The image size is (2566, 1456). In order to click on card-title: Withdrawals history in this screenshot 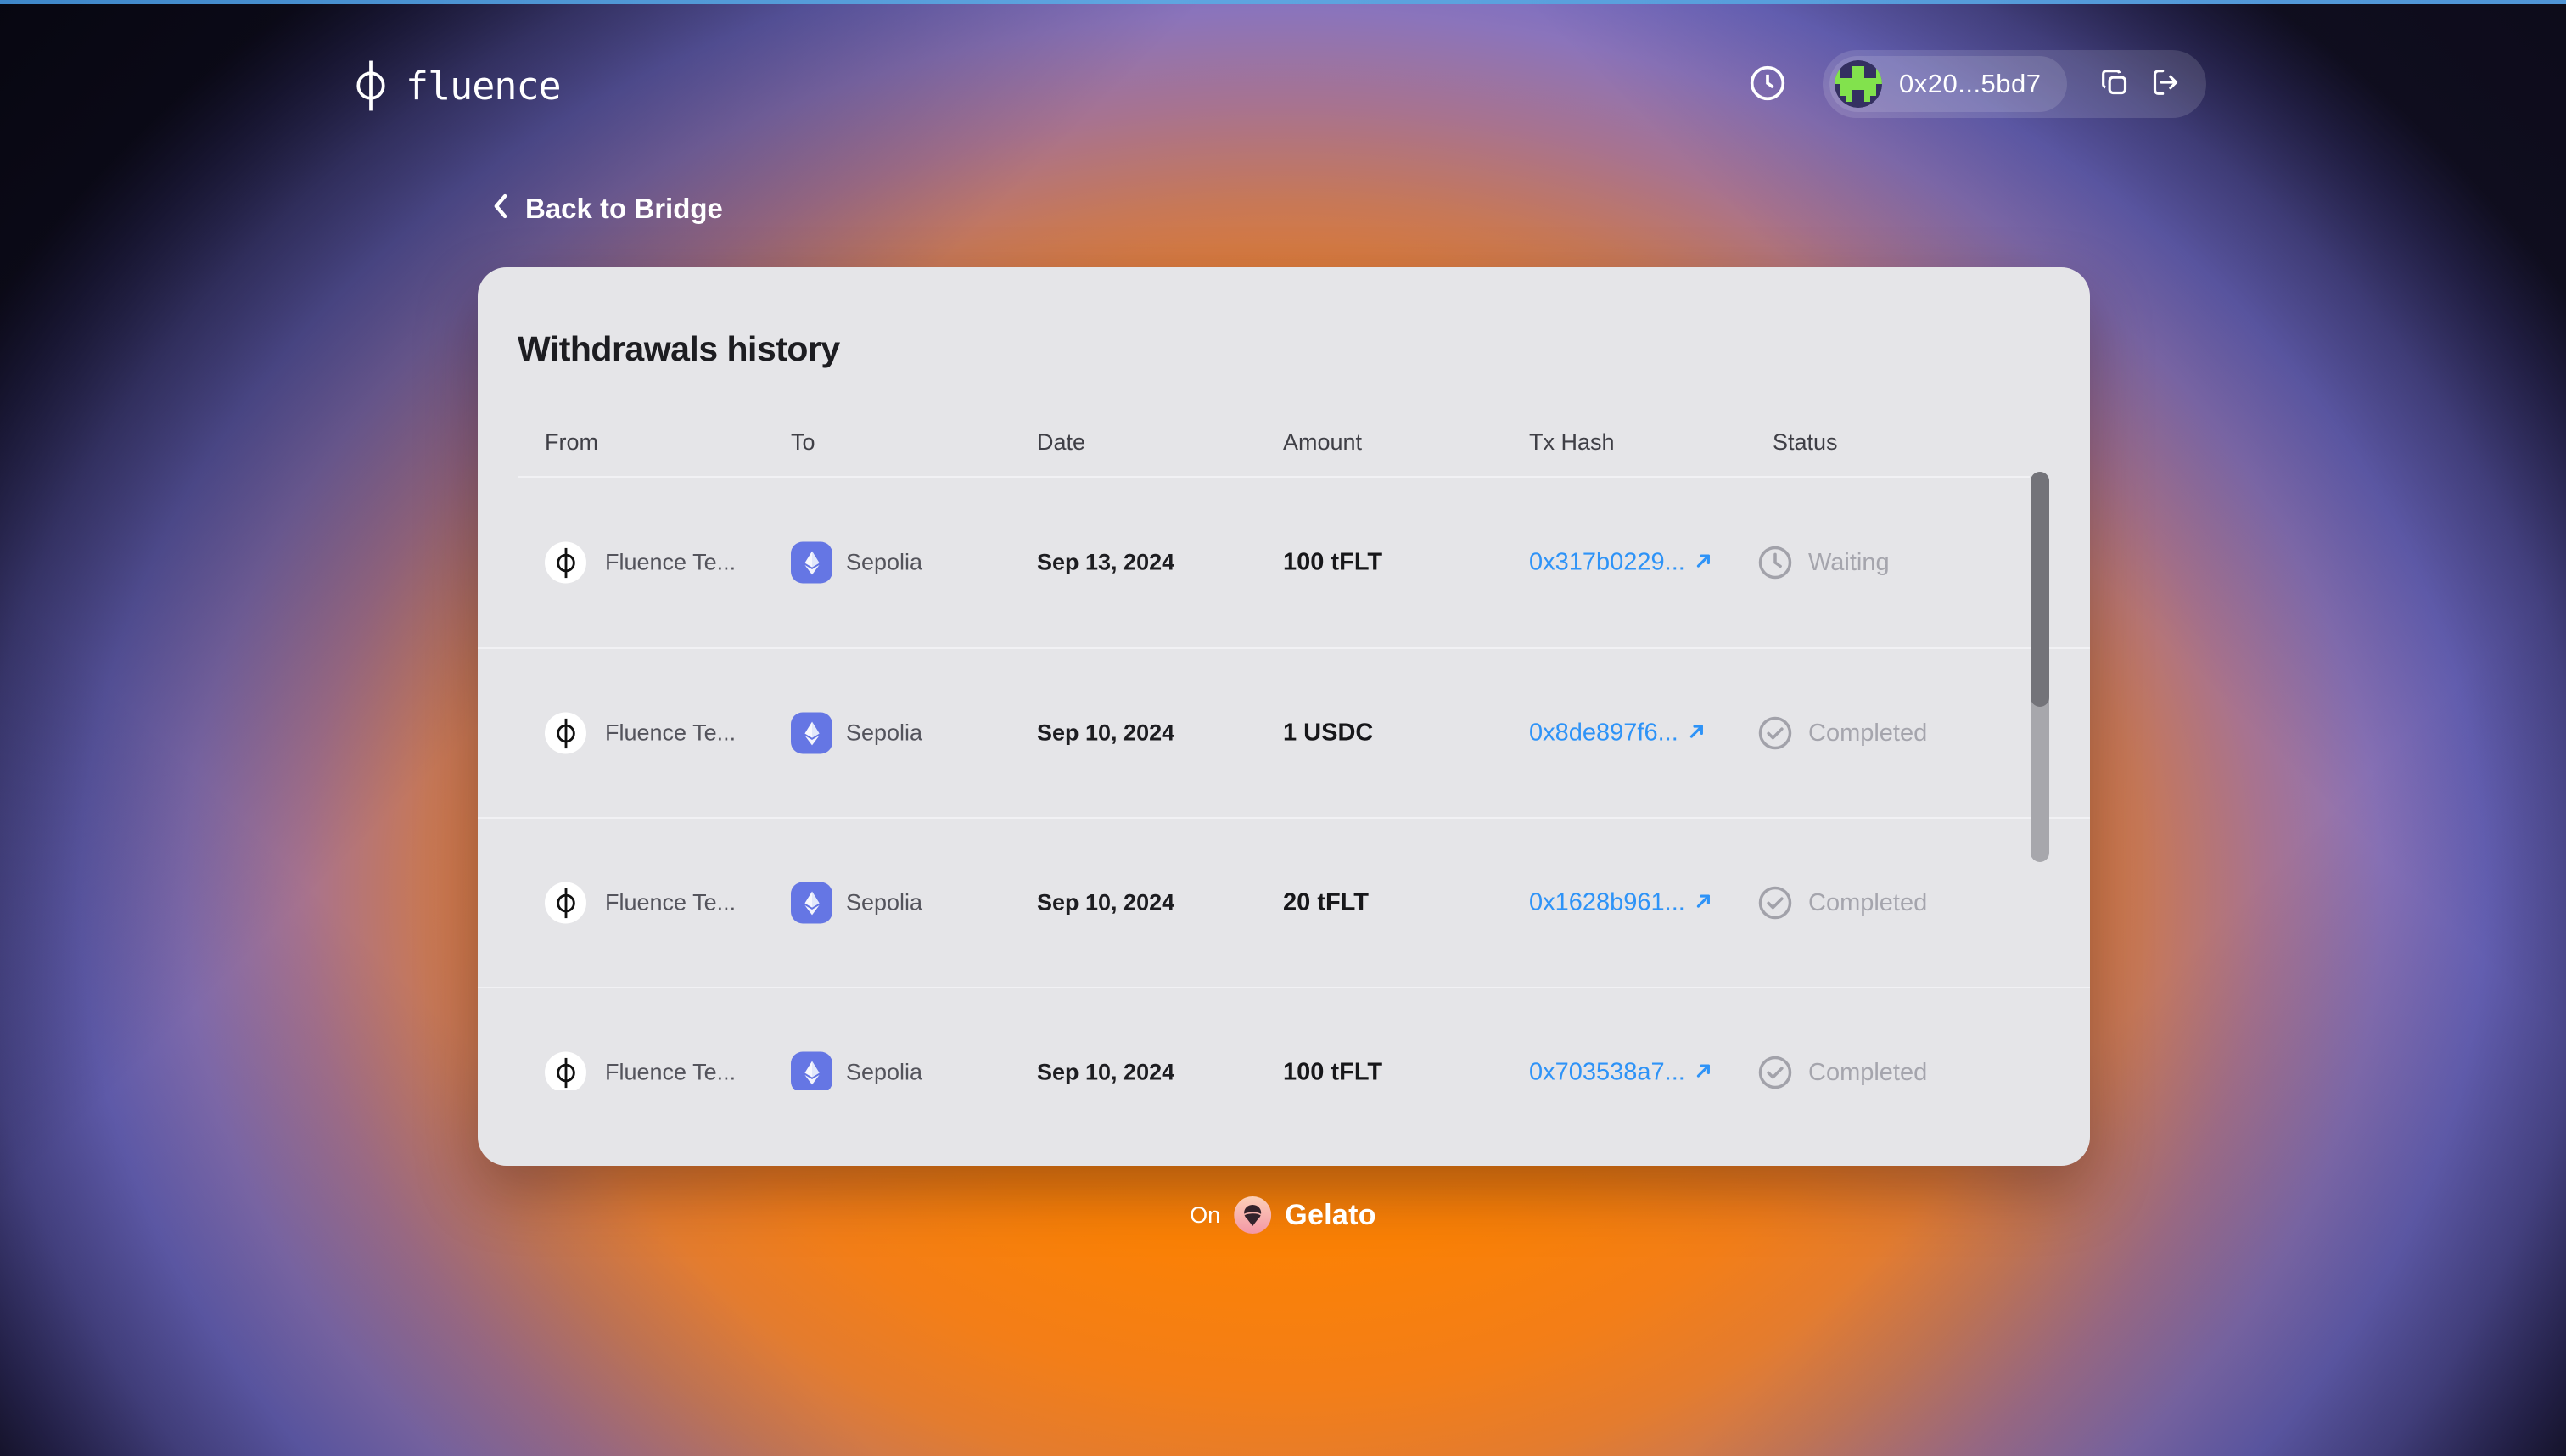, I will do `click(679, 349)`.